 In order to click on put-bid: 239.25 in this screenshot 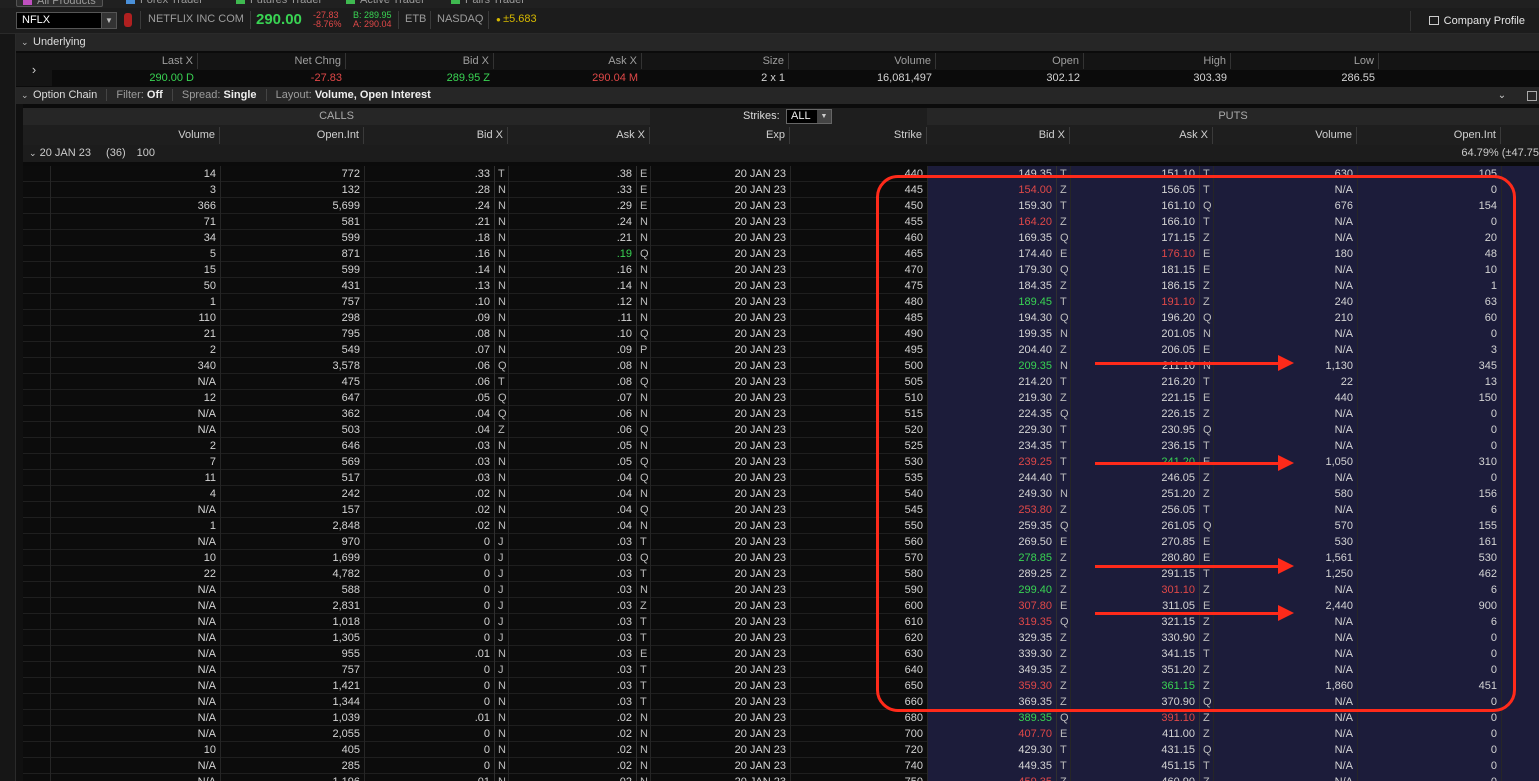, I will do `click(991, 462)`.